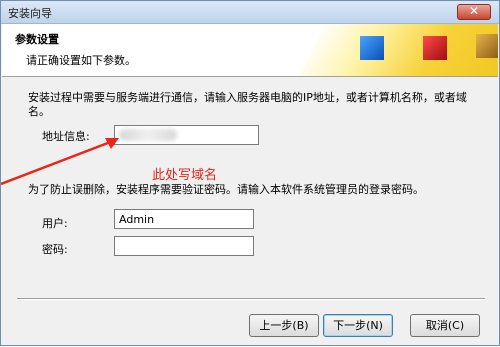 Image resolution: width=500 pixels, height=347 pixels. Describe the element at coordinates (251, 299) in the screenshot. I see `footer-divider` at that location.